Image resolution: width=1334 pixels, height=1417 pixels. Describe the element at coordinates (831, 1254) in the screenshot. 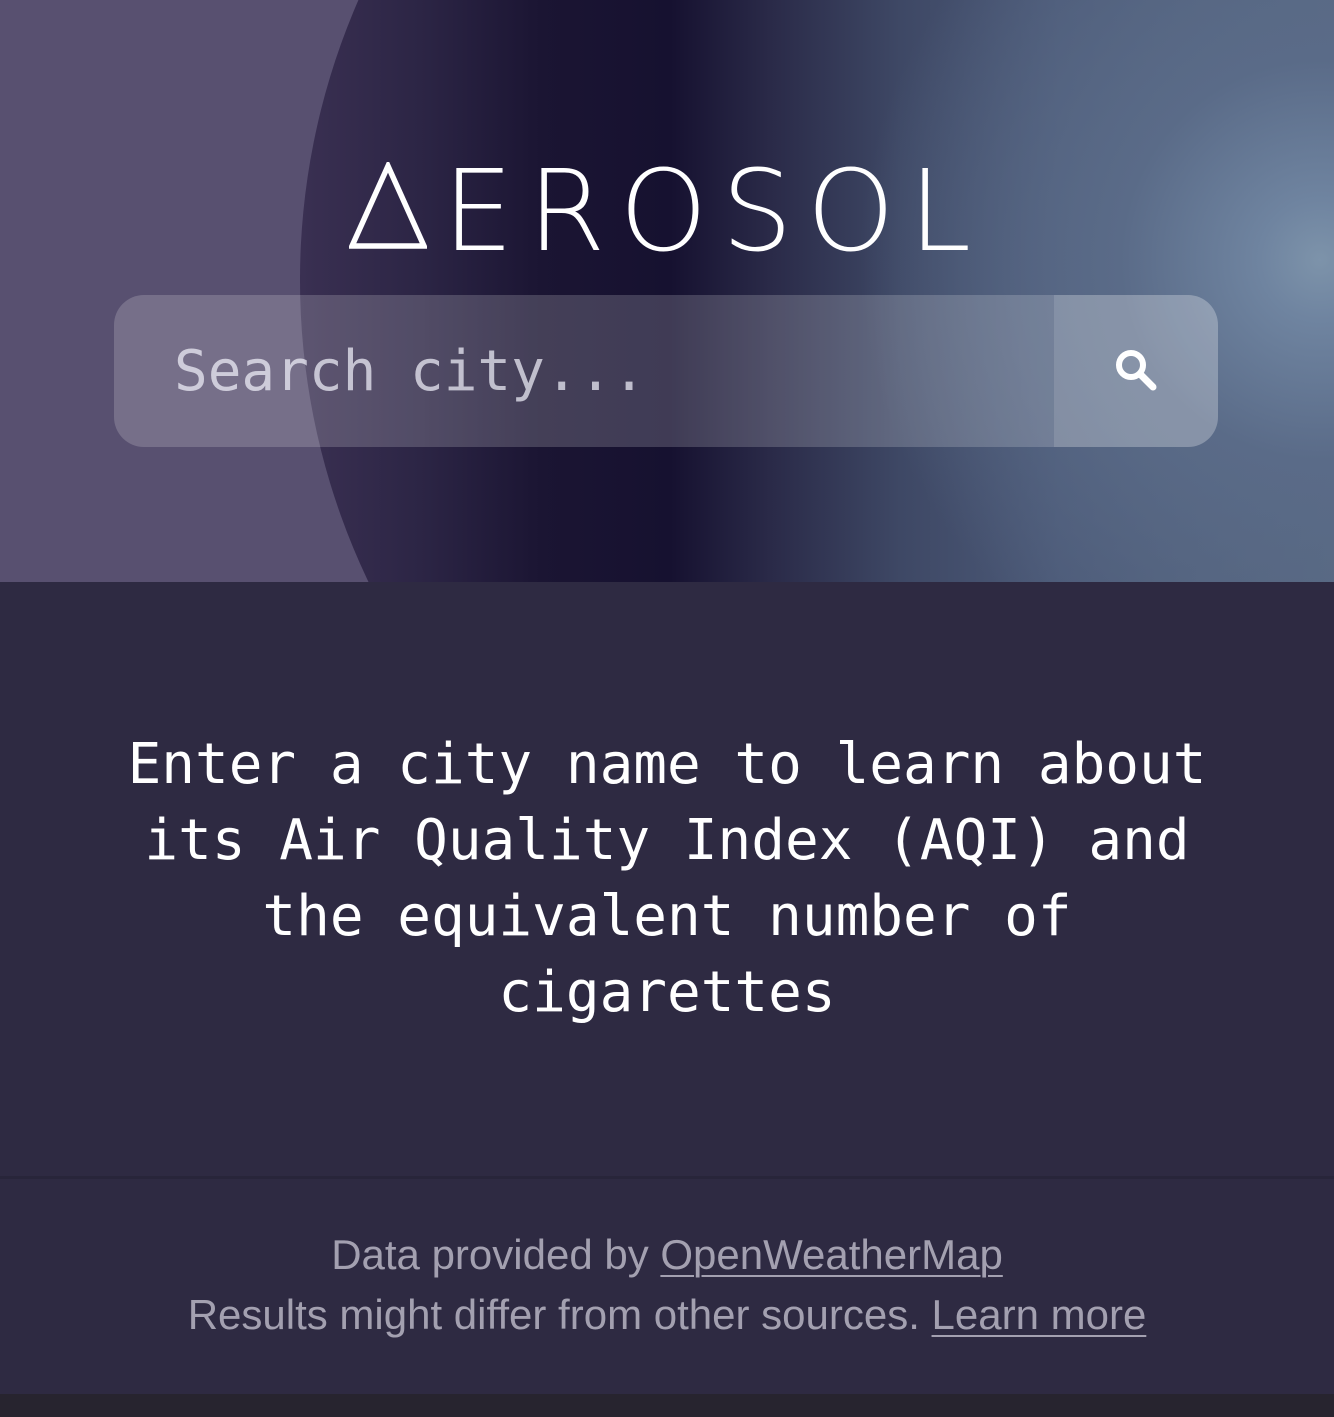

I see `openweathermap-link: OpenWeatherMap` at that location.